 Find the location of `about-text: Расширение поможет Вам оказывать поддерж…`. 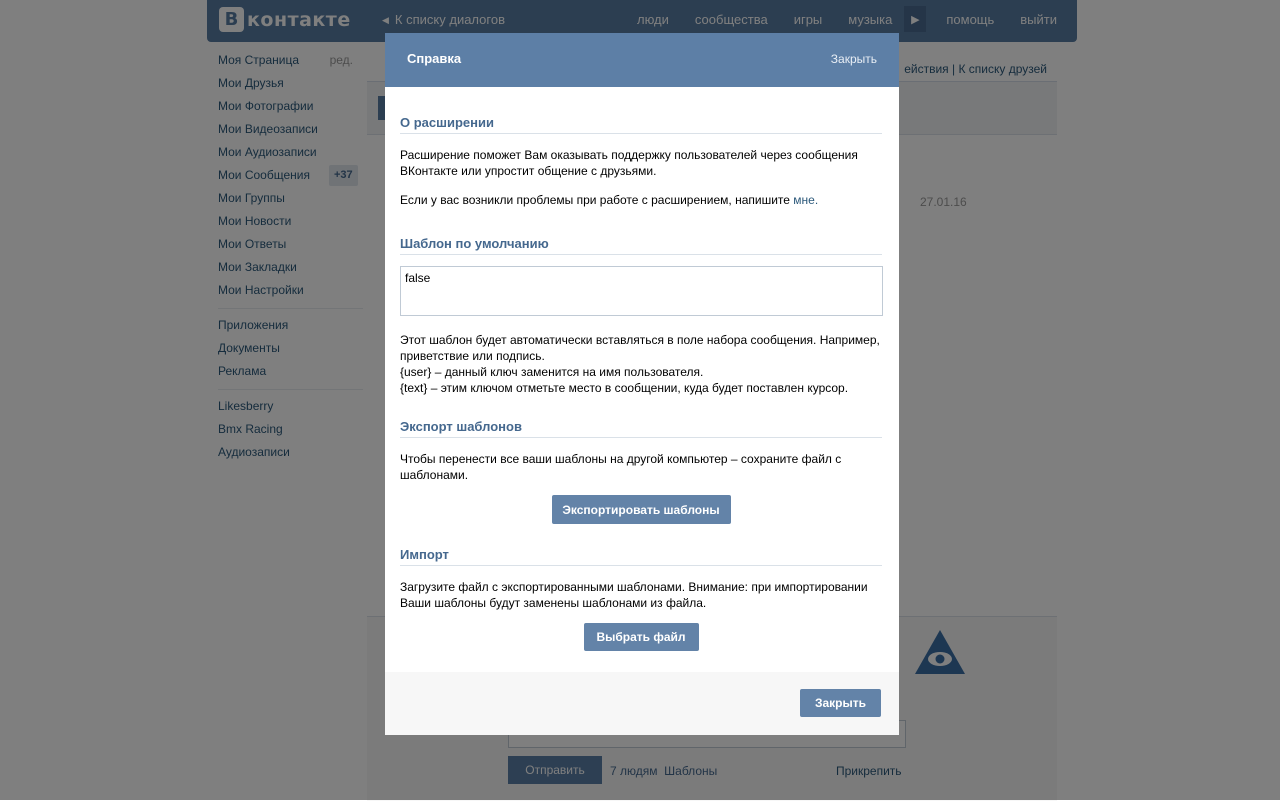

about-text: Расширение поможет Вам оказывать поддерж… is located at coordinates (629, 163).